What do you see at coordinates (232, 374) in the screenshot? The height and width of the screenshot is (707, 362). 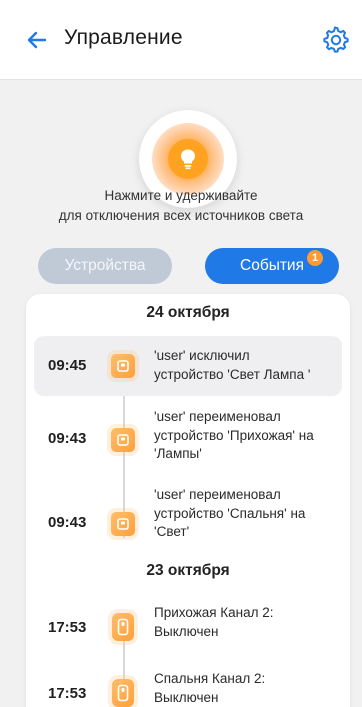 I see `event-text-line: устройство 'Свет Лампа '` at bounding box center [232, 374].